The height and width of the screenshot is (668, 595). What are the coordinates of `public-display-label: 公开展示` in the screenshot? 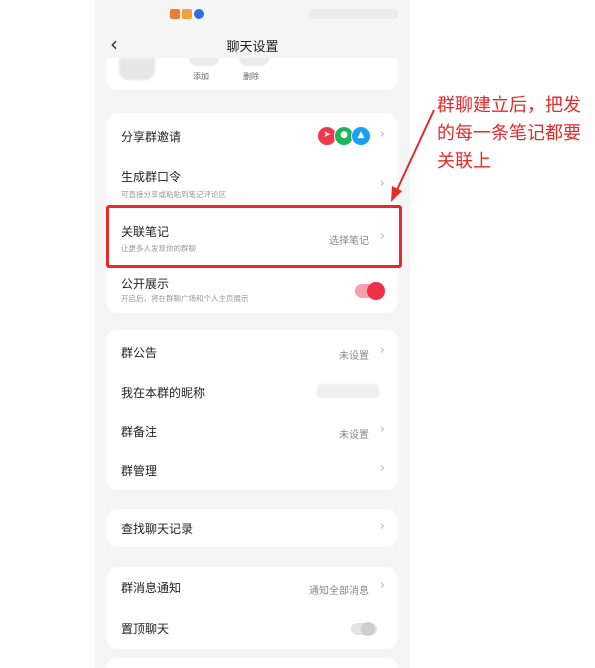 It's located at (145, 284).